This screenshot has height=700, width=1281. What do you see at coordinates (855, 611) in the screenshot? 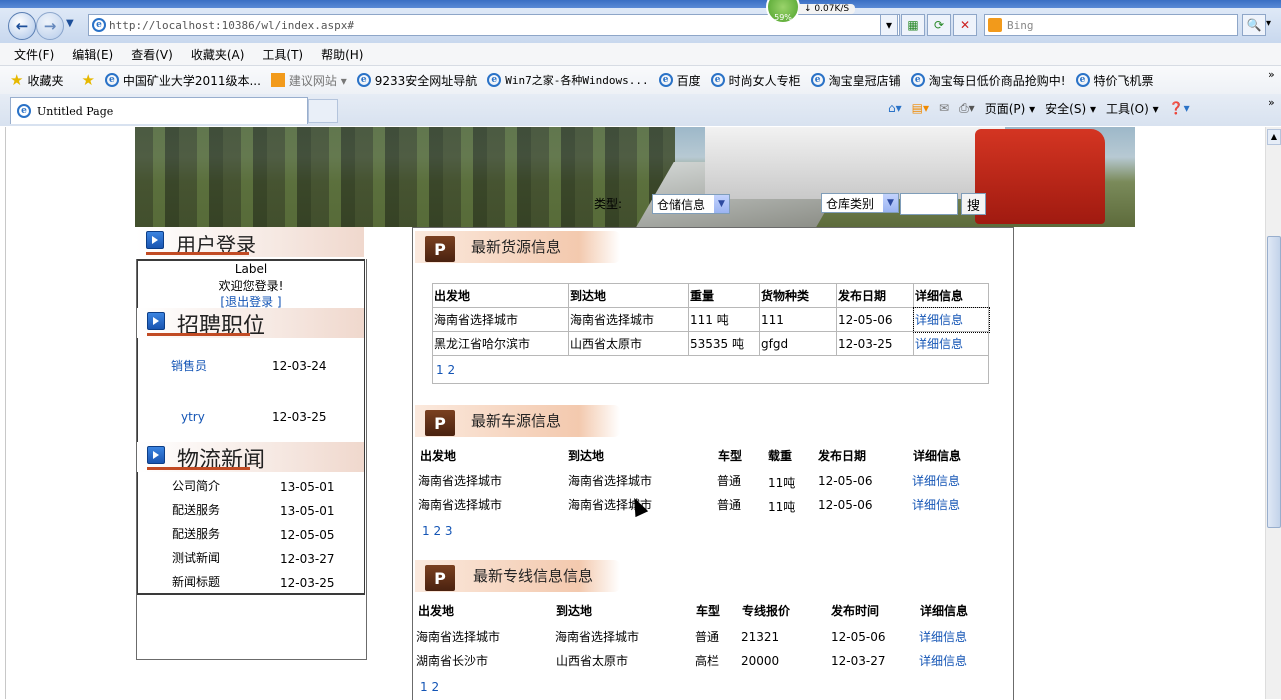
I see `col-header: 发布时间` at bounding box center [855, 611].